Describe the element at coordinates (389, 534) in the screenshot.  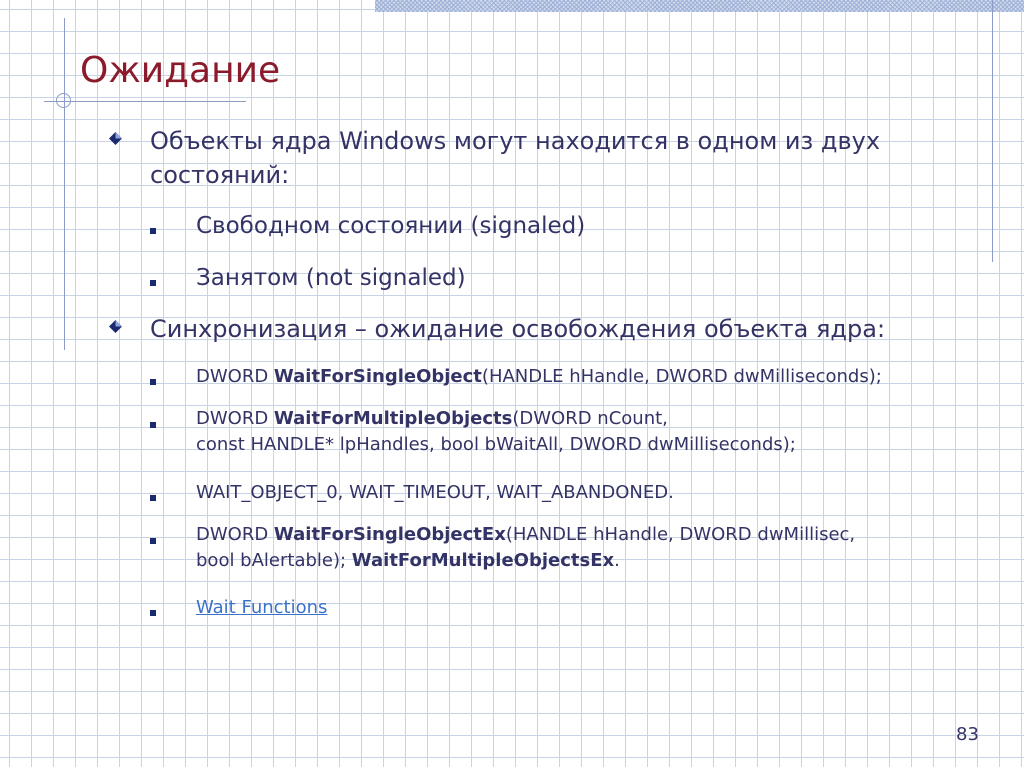
I see `function-name: WaitForSingleObjectEx` at that location.